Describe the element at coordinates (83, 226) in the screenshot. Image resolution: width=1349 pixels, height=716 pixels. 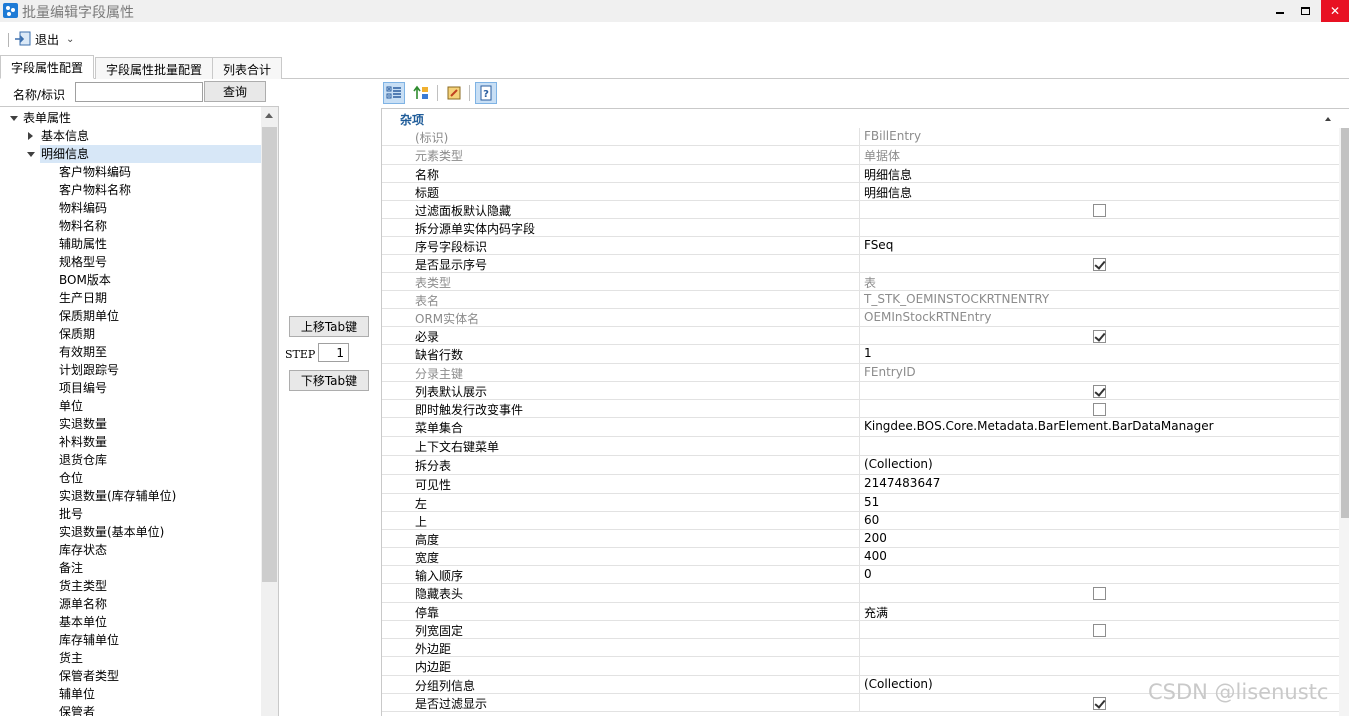
I see `tree-item: 物料名称` at that location.